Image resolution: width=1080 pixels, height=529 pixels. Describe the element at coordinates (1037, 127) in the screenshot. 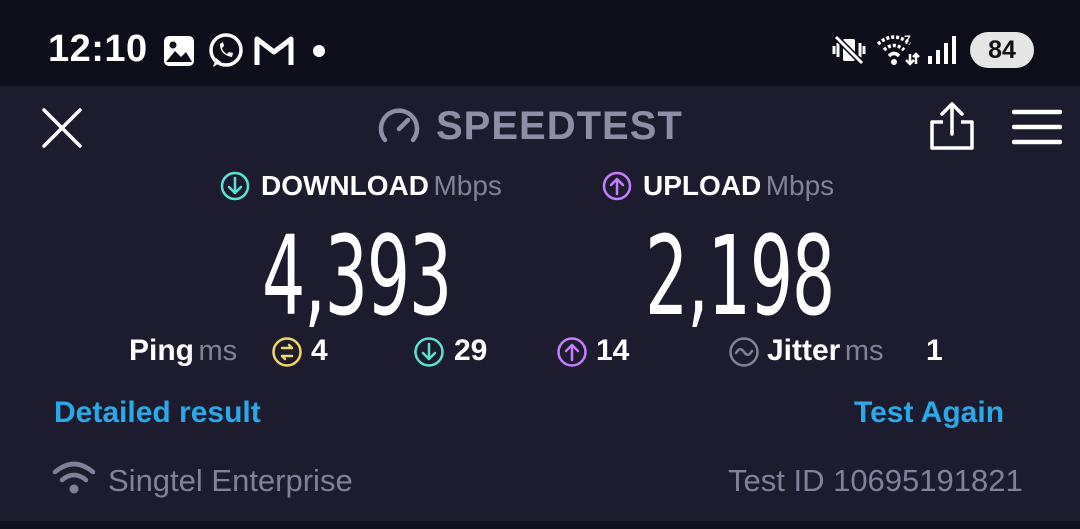

I see `menu-icon` at that location.